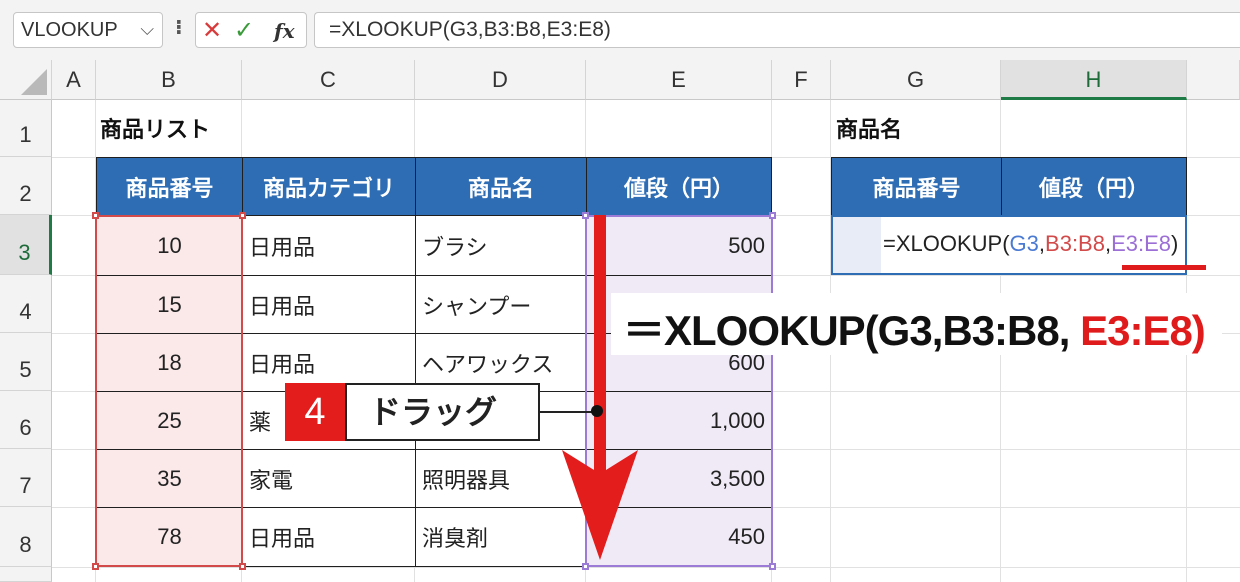 The image size is (1240, 582). What do you see at coordinates (284, 31) in the screenshot?
I see `insert-function-icon: fx` at bounding box center [284, 31].